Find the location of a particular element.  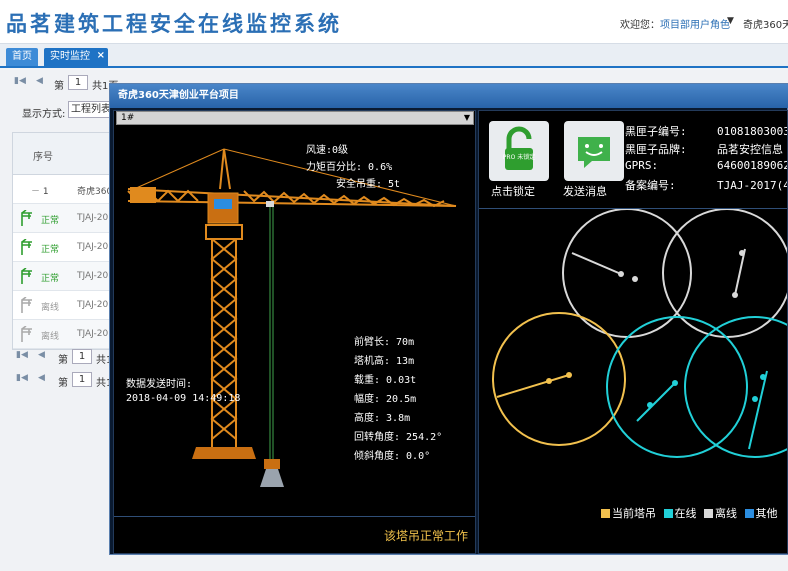

chat-icon is located at coordinates (594, 152).